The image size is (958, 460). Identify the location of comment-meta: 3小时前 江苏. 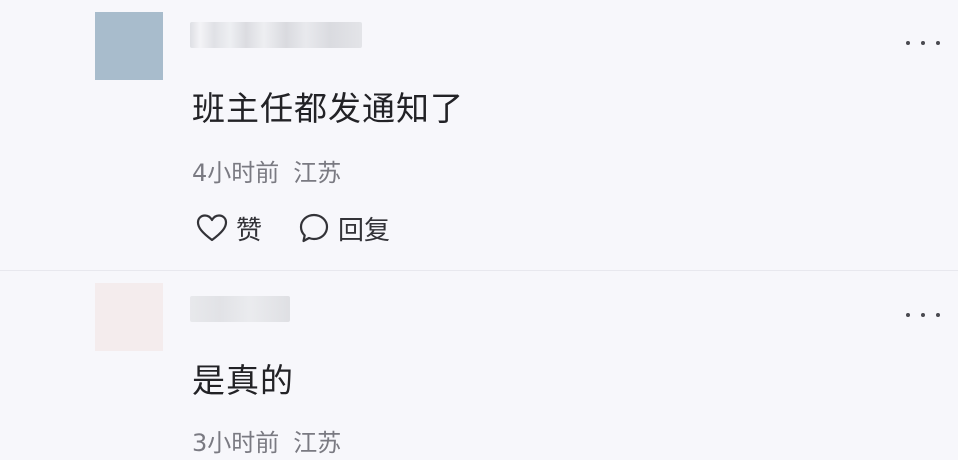
(266, 440).